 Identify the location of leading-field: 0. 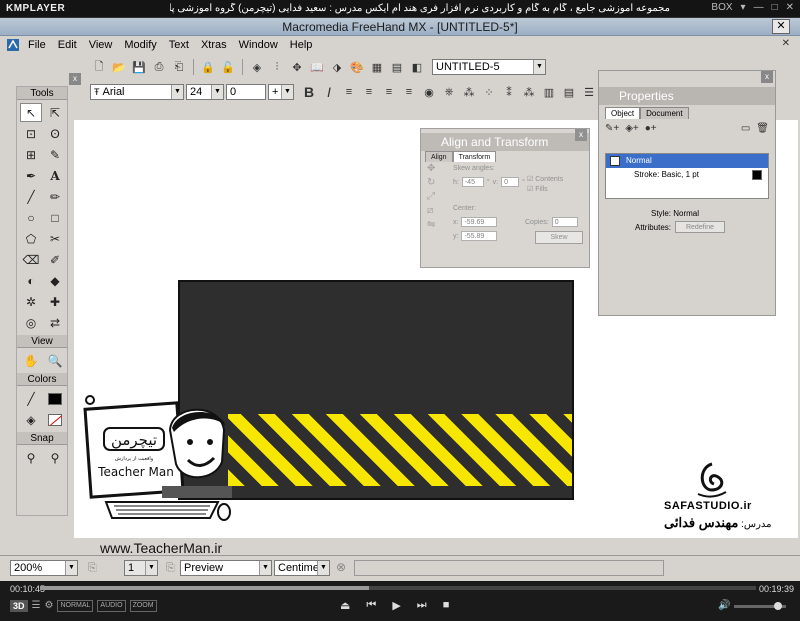
(246, 92).